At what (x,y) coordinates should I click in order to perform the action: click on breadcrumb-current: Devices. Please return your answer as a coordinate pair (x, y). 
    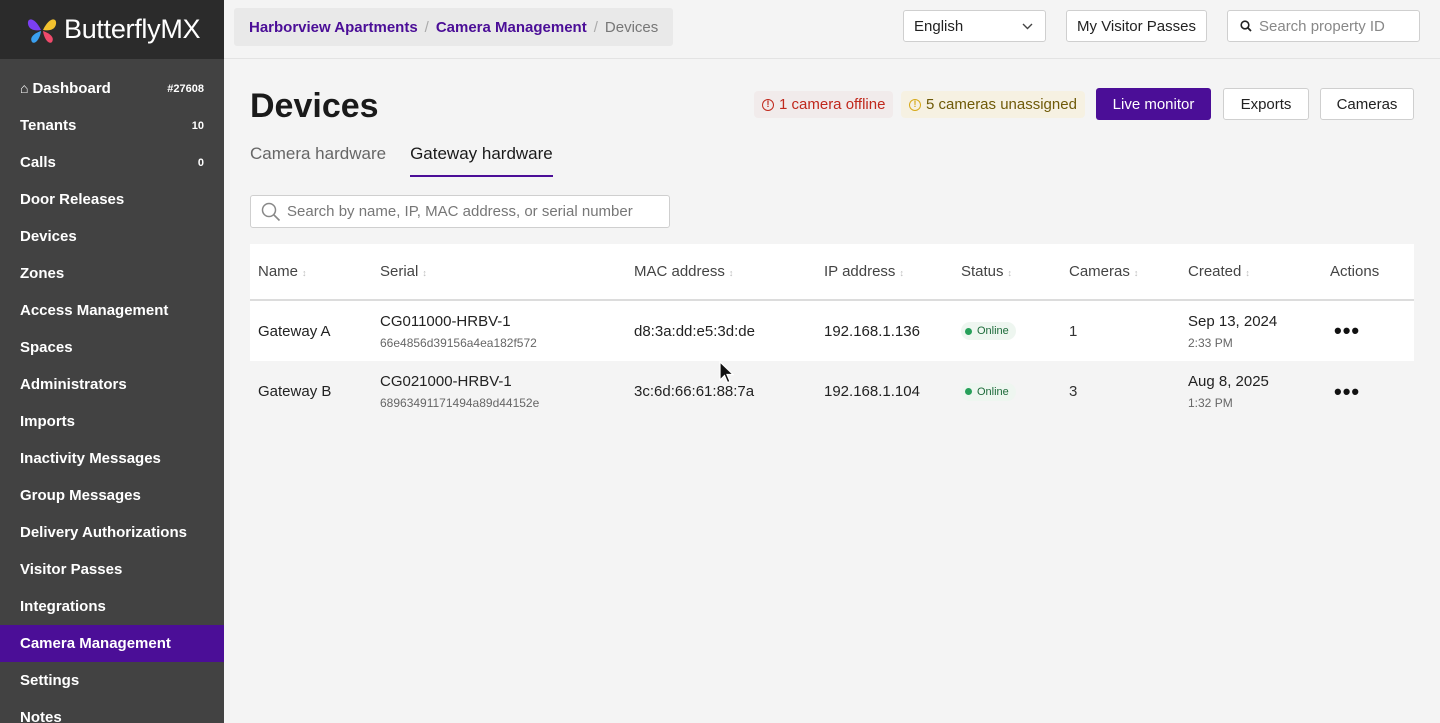
    Looking at the image, I should click on (631, 27).